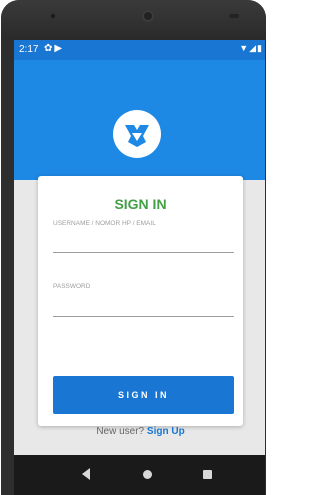 Image resolution: width=320 pixels, height=495 pixels. Describe the element at coordinates (139, 50) in the screenshot. I see `status-bar: 2:17 ✿▶ ▼◢▮` at that location.